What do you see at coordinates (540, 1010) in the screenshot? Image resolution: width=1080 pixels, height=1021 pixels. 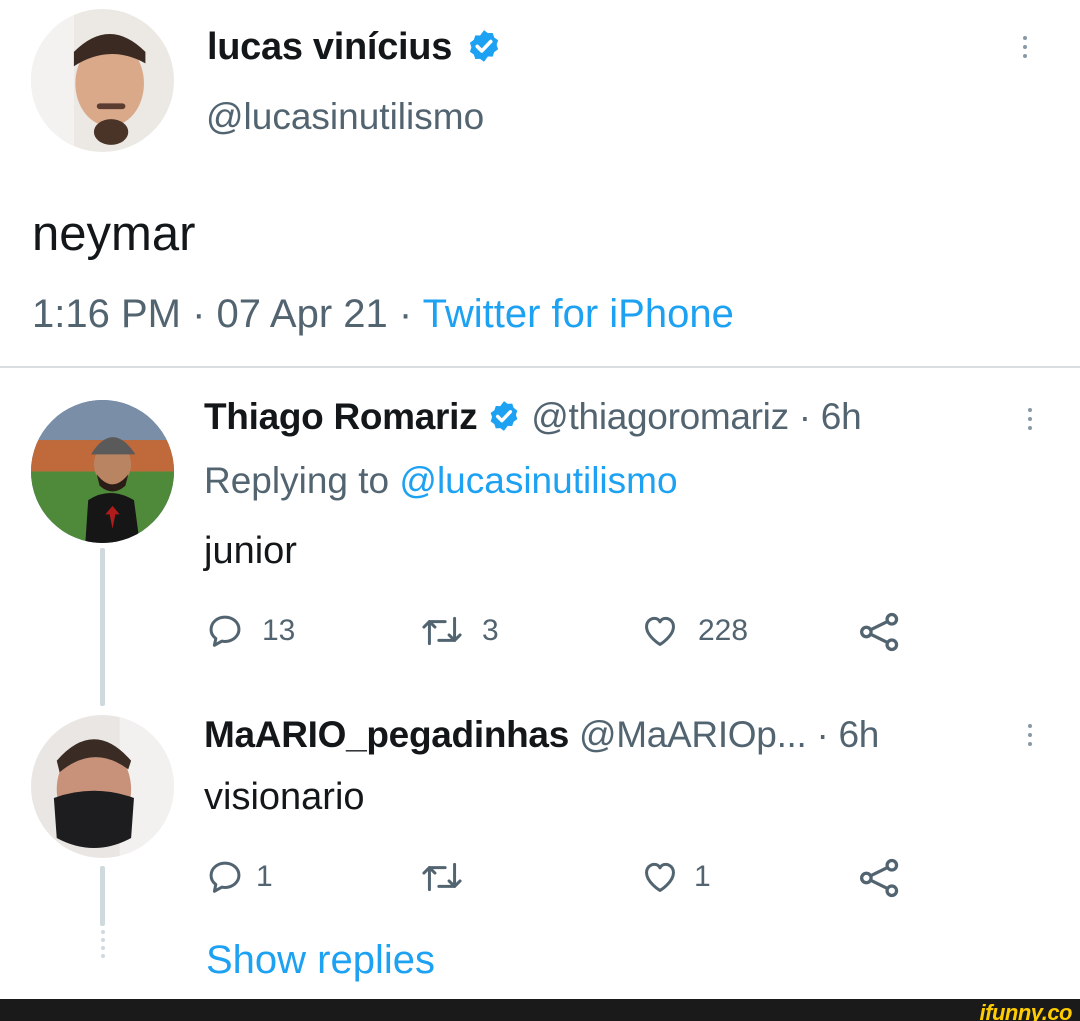 I see `footer-bar` at bounding box center [540, 1010].